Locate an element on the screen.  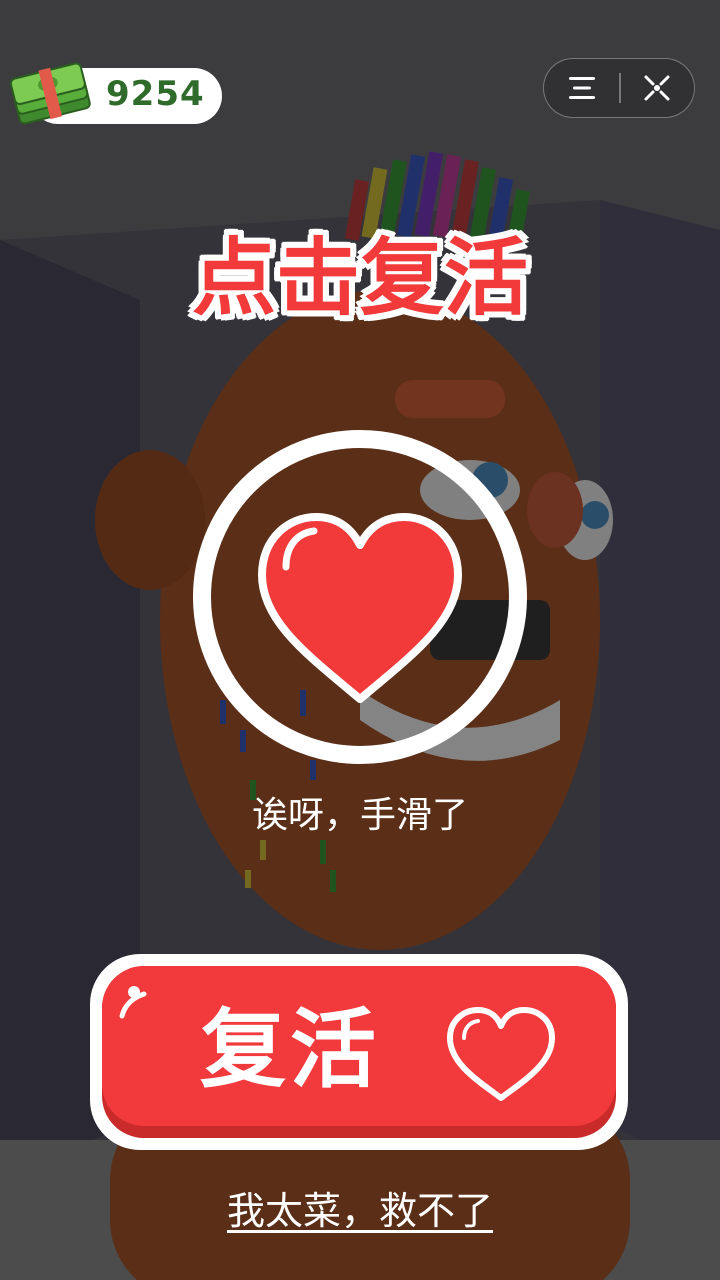
cash-amount: 9254 is located at coordinates (155, 94).